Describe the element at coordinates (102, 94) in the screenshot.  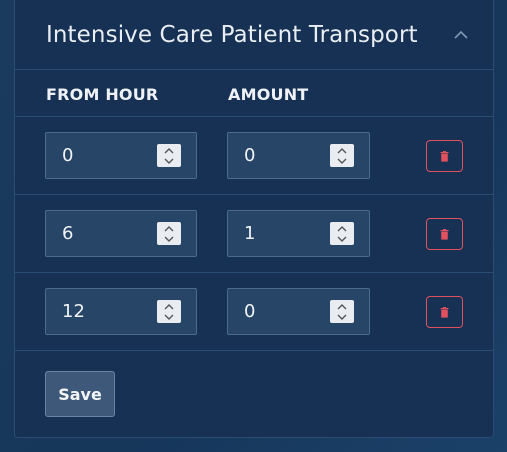
I see `from-hour-header: FROM HOUR` at that location.